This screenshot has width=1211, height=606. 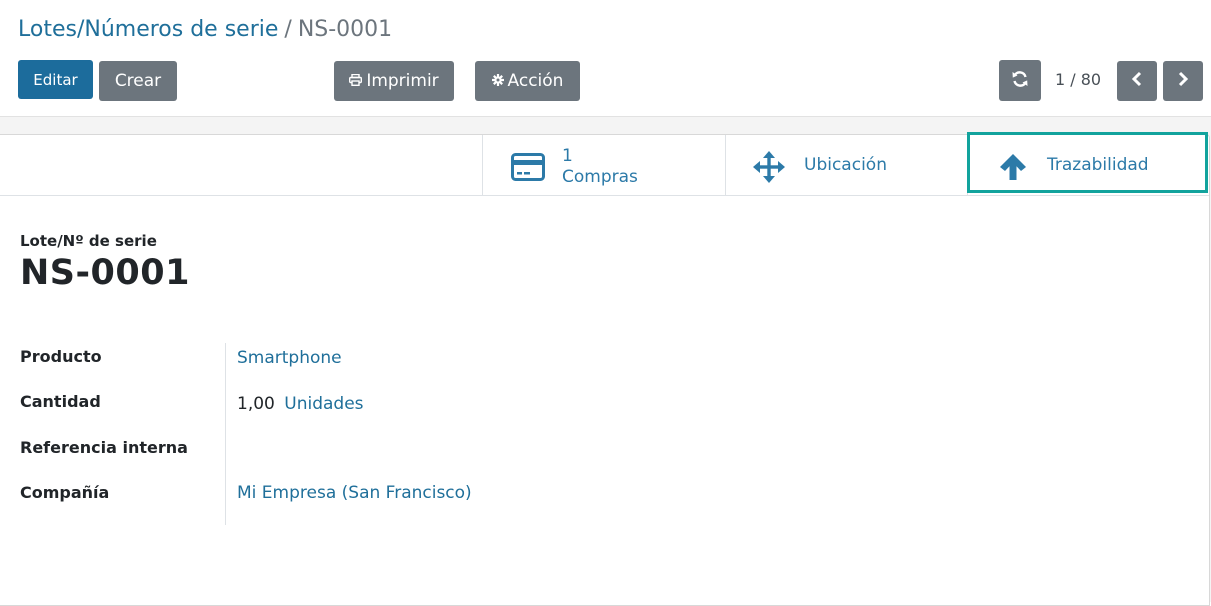 I want to click on action-button: Acción, so click(x=527, y=81).